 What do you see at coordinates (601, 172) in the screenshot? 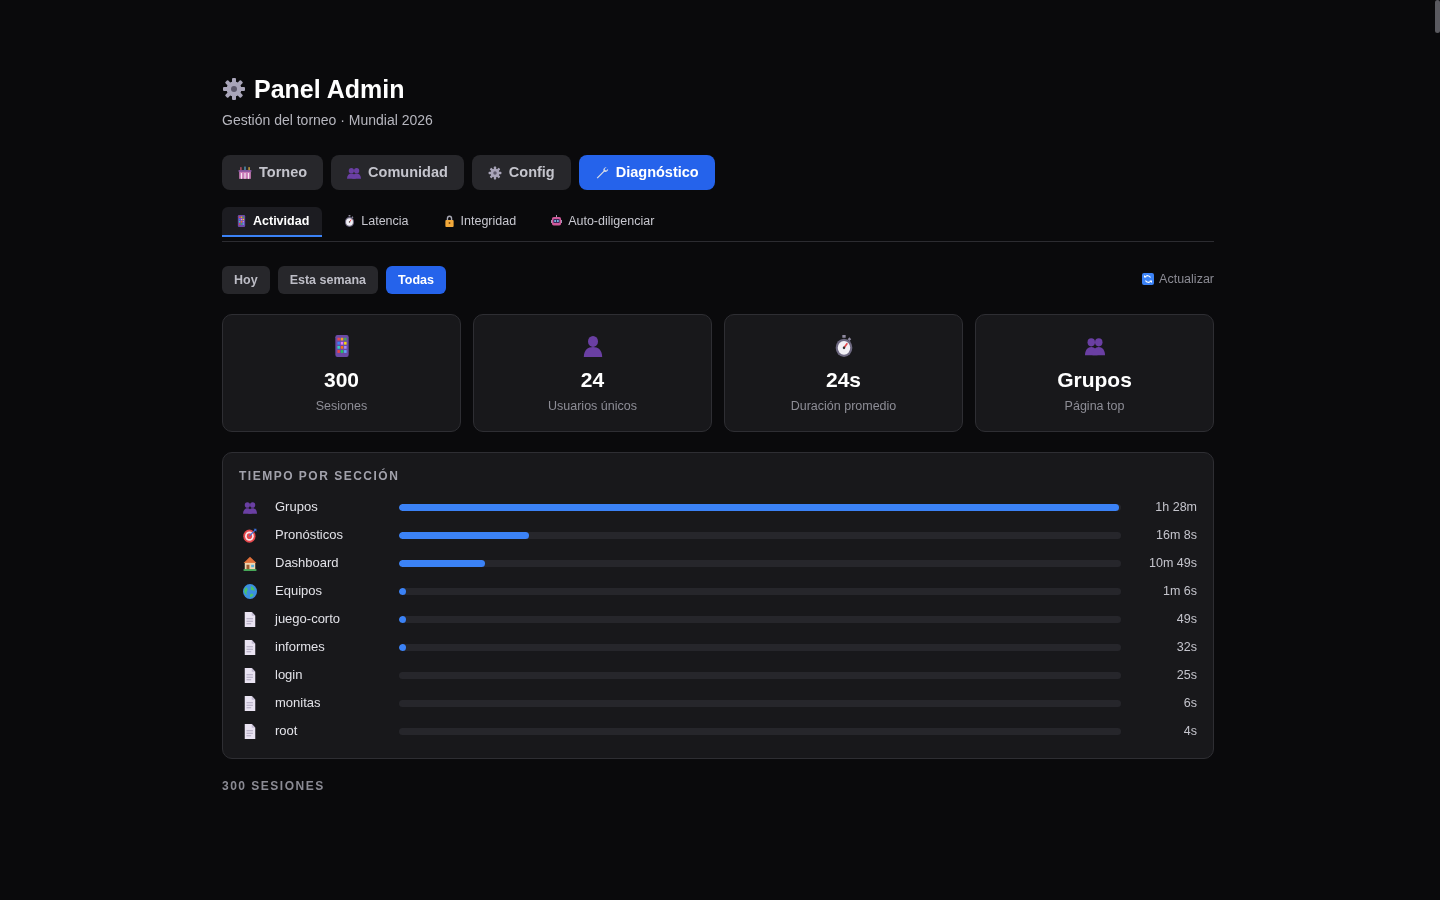
I see `wrench-icon` at bounding box center [601, 172].